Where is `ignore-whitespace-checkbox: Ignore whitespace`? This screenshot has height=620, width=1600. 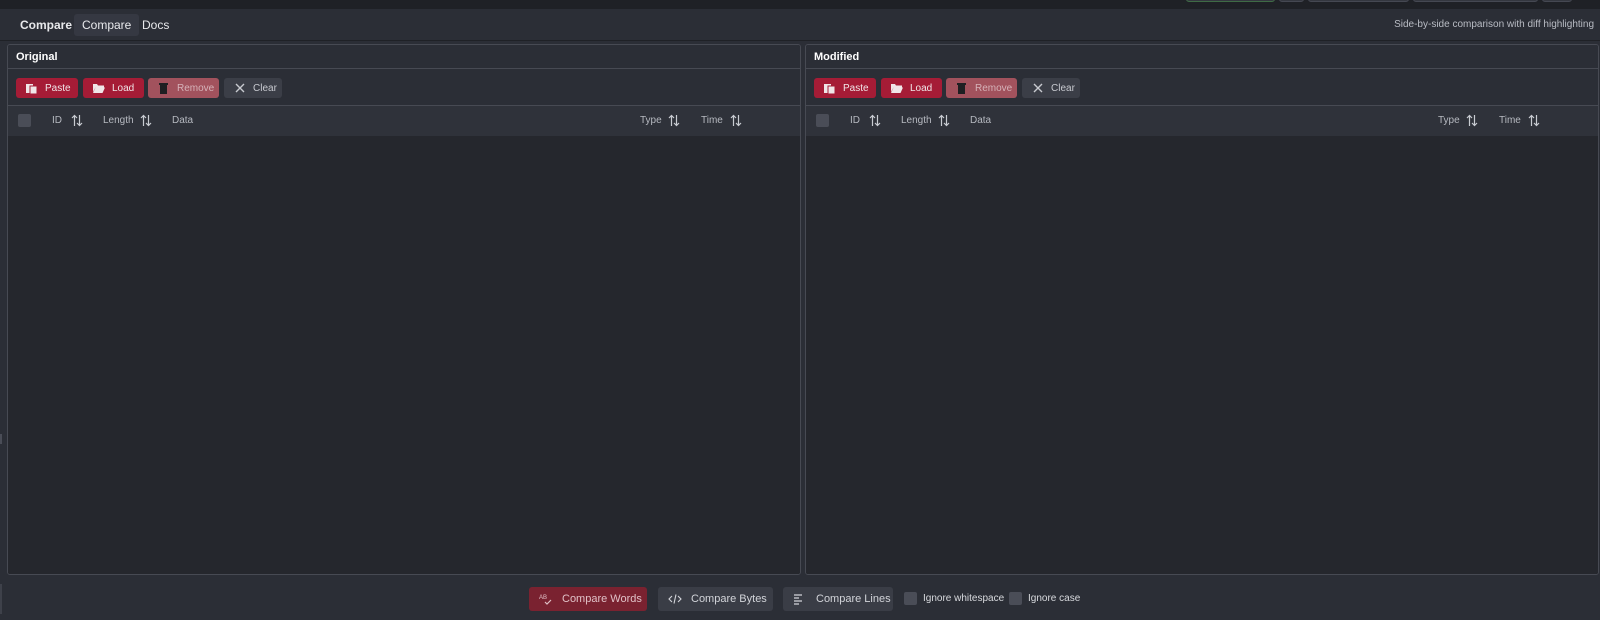
ignore-whitespace-checkbox: Ignore whitespace is located at coordinates (954, 598).